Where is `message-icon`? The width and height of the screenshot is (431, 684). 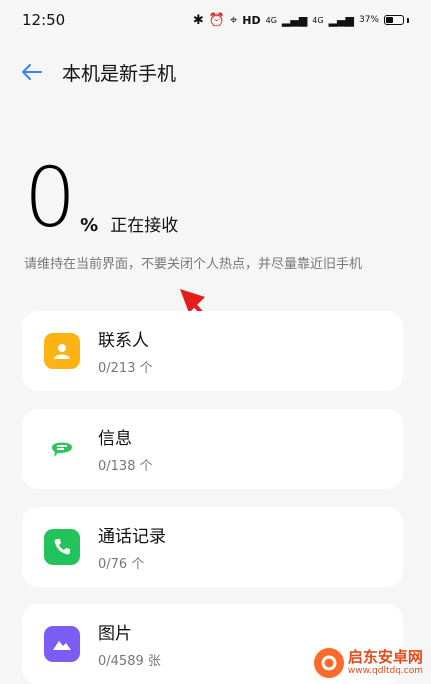 message-icon is located at coordinates (62, 449).